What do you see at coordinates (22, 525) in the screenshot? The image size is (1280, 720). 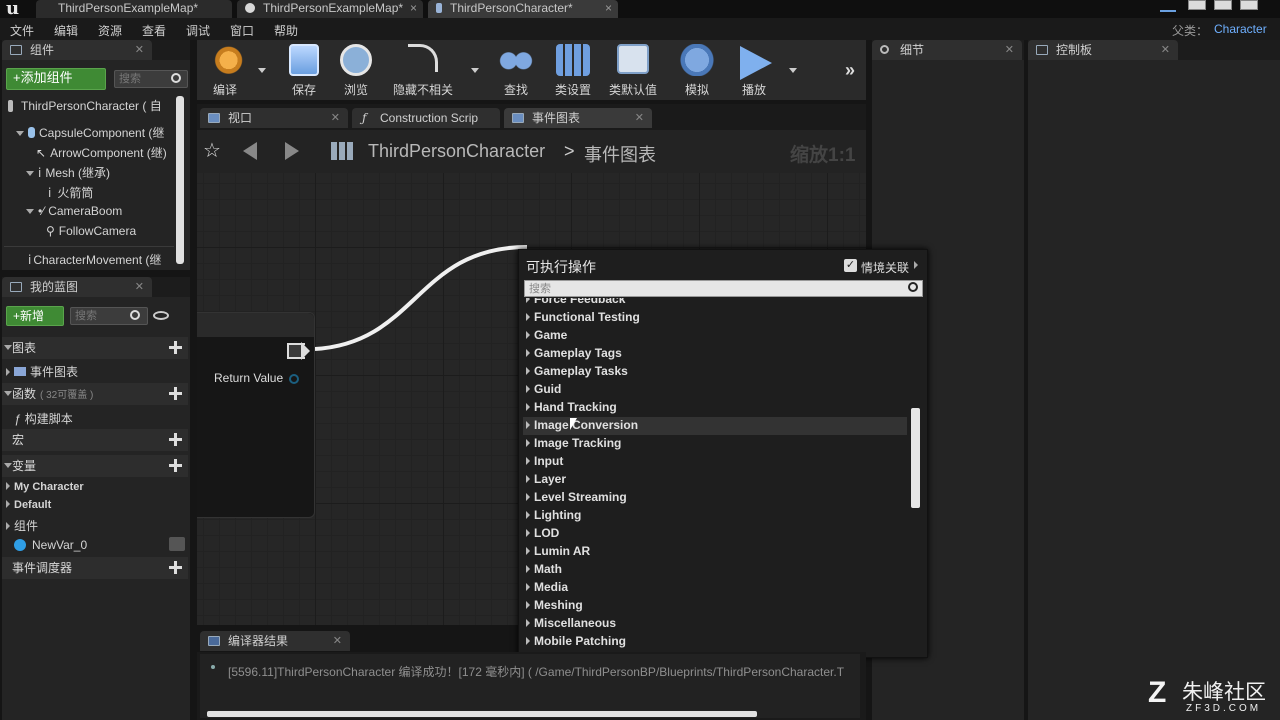 I see `var-group-components: 组件` at bounding box center [22, 525].